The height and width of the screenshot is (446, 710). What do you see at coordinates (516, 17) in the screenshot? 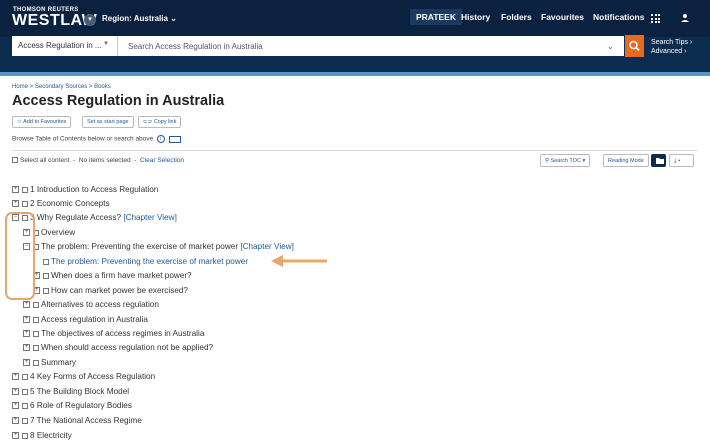
I see `nav-folders: Folders` at bounding box center [516, 17].